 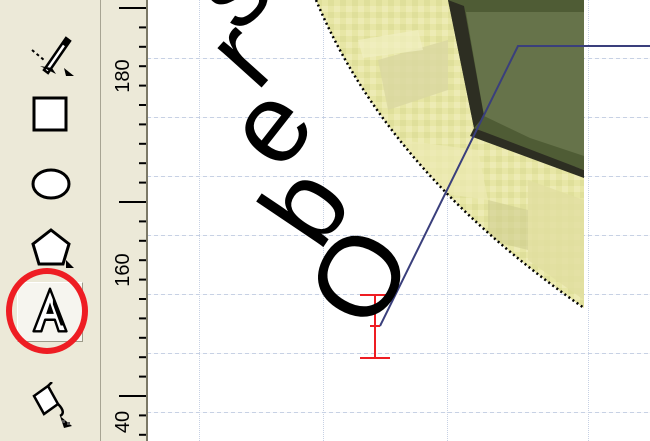 I want to click on rectangle-icon, so click(x=50, y=114).